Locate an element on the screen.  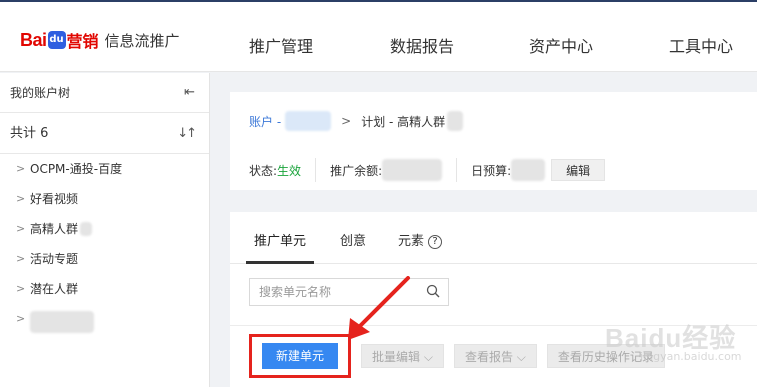
sidebar-item-ocpm: > OCPM-通投-百度 is located at coordinates (104, 169).